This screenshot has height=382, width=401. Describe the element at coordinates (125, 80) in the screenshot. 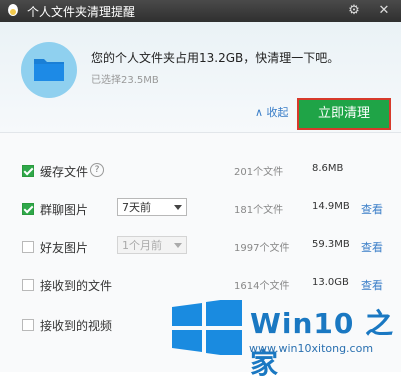

I see `selected-size: 已选择23.5MB` at that location.